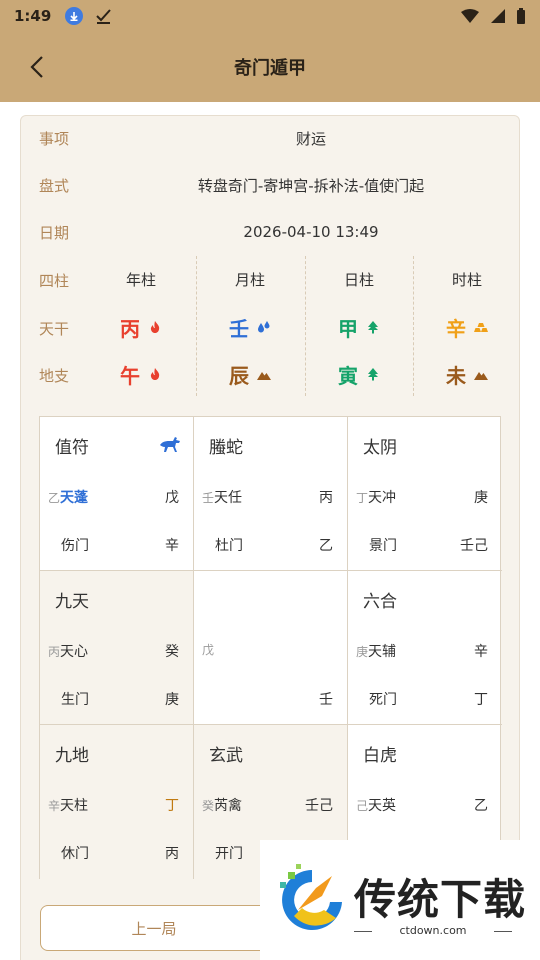  I want to click on battery-icon, so click(521, 15).